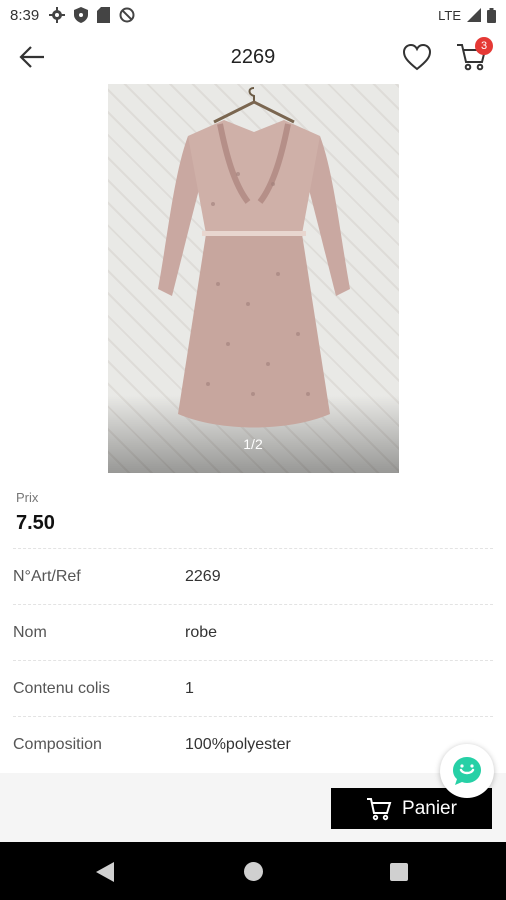 This screenshot has width=506, height=900. I want to click on detail-row-package: Contenu colis 1, so click(253, 689).